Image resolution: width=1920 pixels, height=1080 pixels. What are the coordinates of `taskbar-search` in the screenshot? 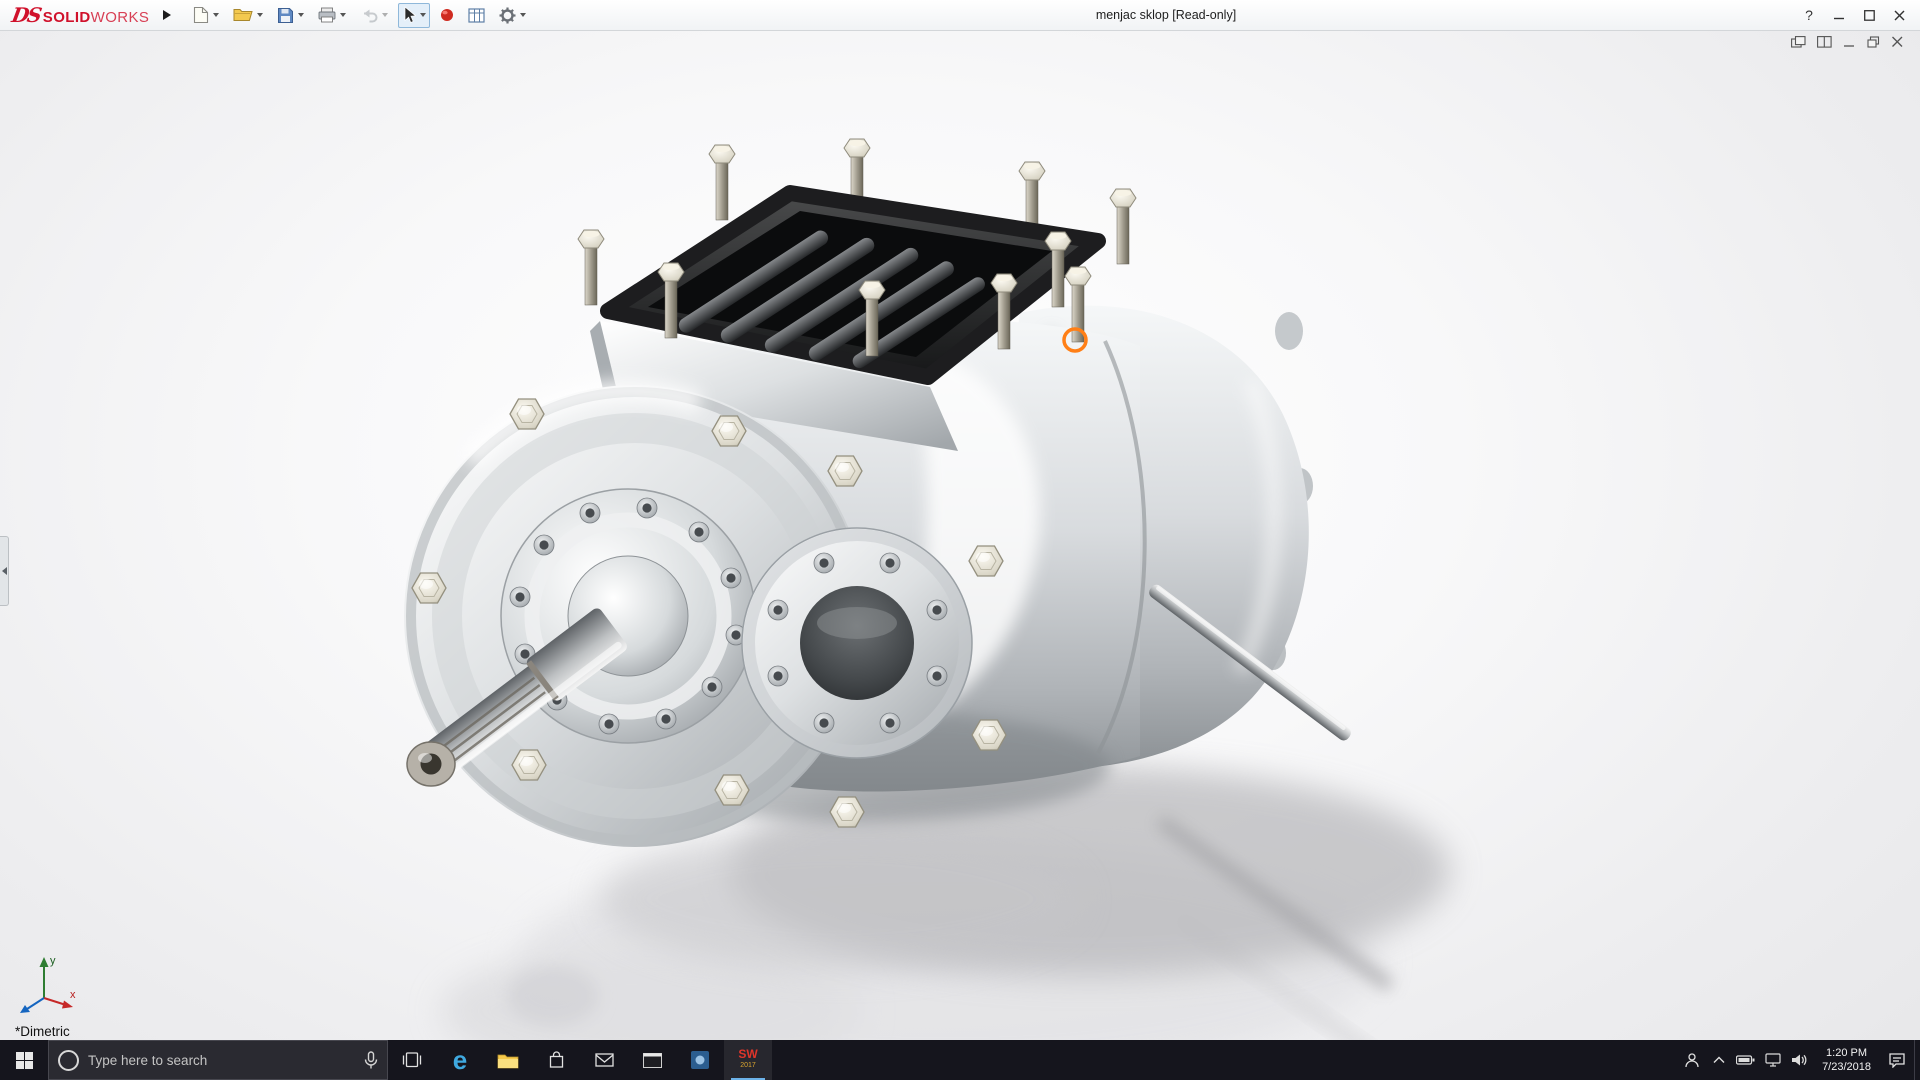 It's located at (218, 1060).